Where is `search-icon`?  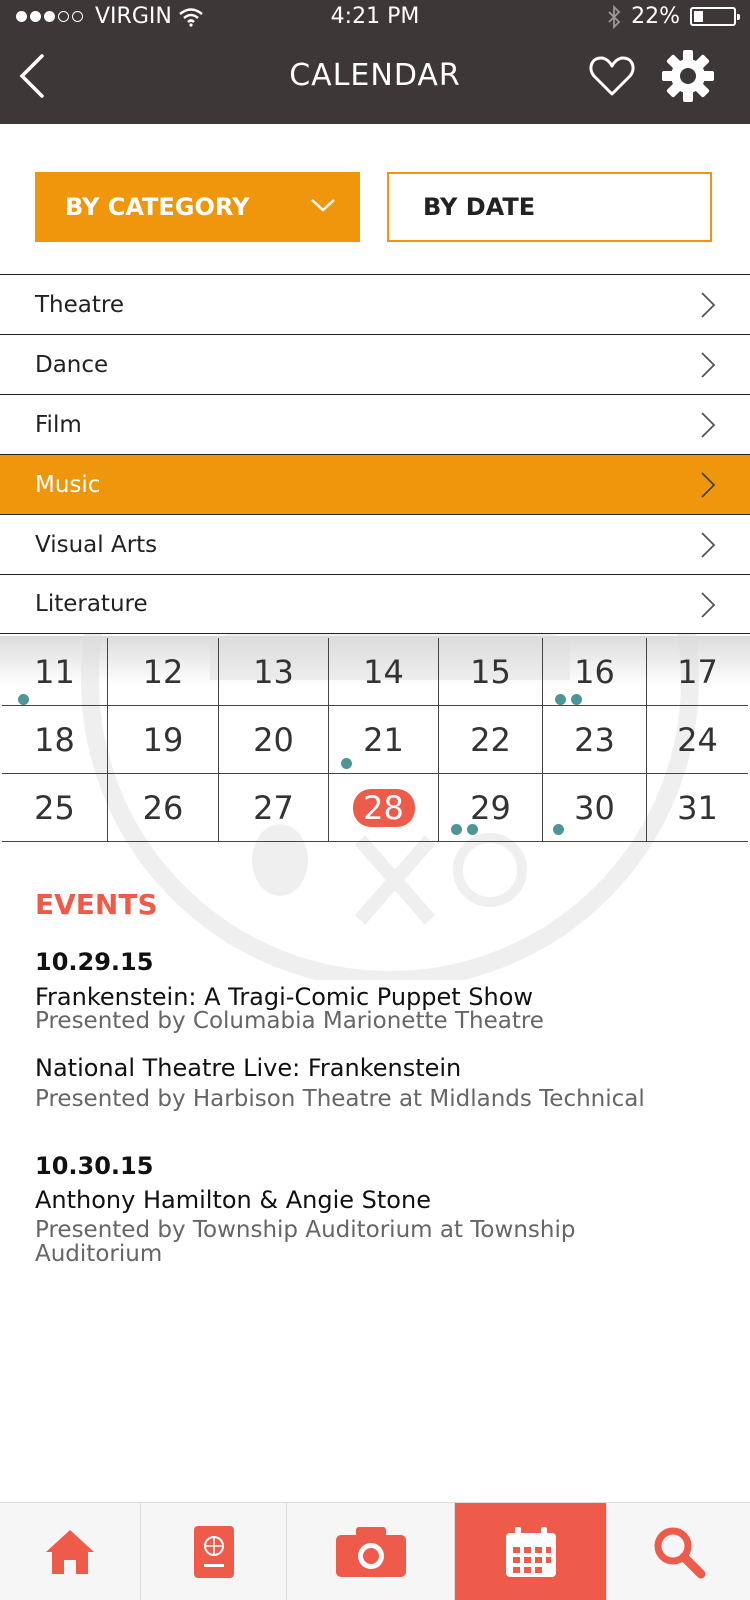 search-icon is located at coordinates (679, 1553).